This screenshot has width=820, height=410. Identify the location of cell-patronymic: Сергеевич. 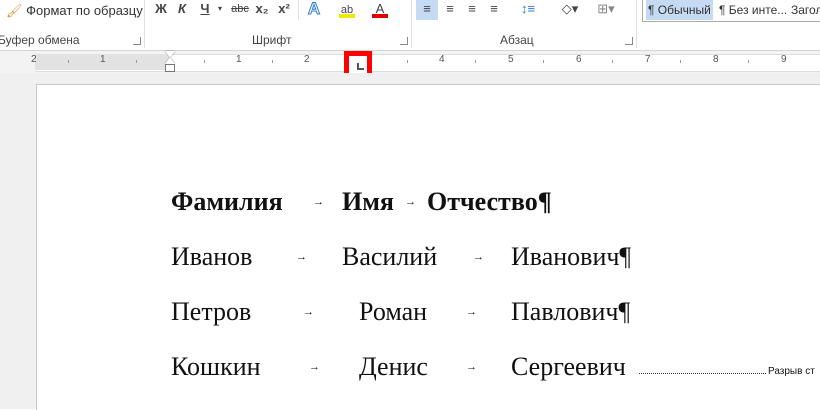
(568, 366).